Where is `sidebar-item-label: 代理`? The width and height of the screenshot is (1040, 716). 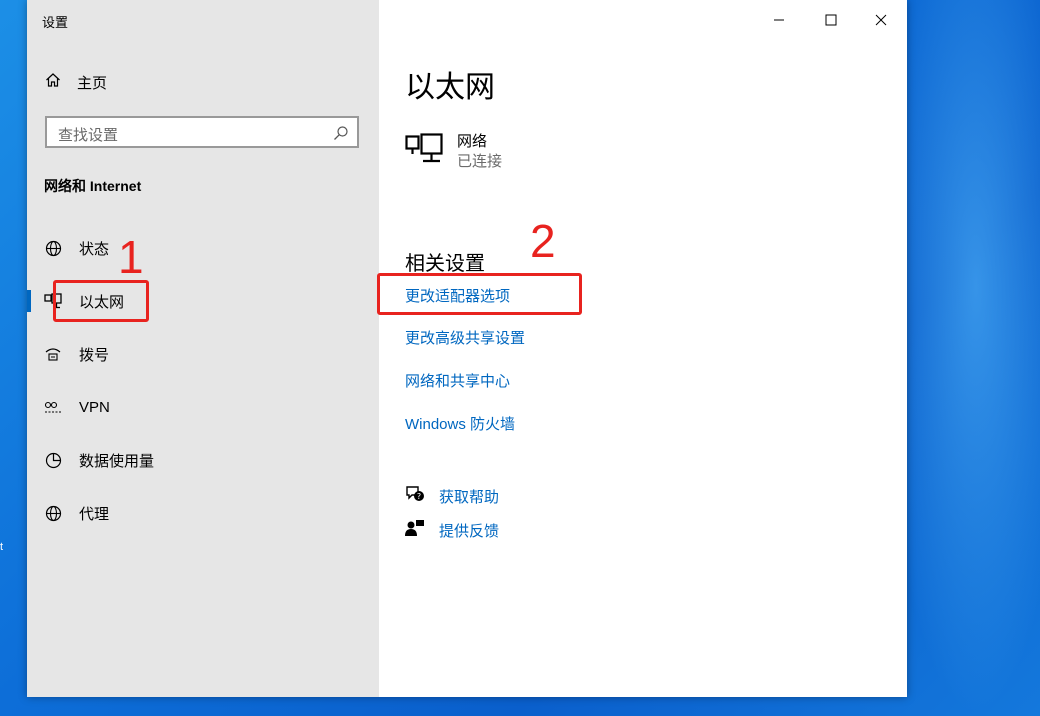 sidebar-item-label: 代理 is located at coordinates (94, 514).